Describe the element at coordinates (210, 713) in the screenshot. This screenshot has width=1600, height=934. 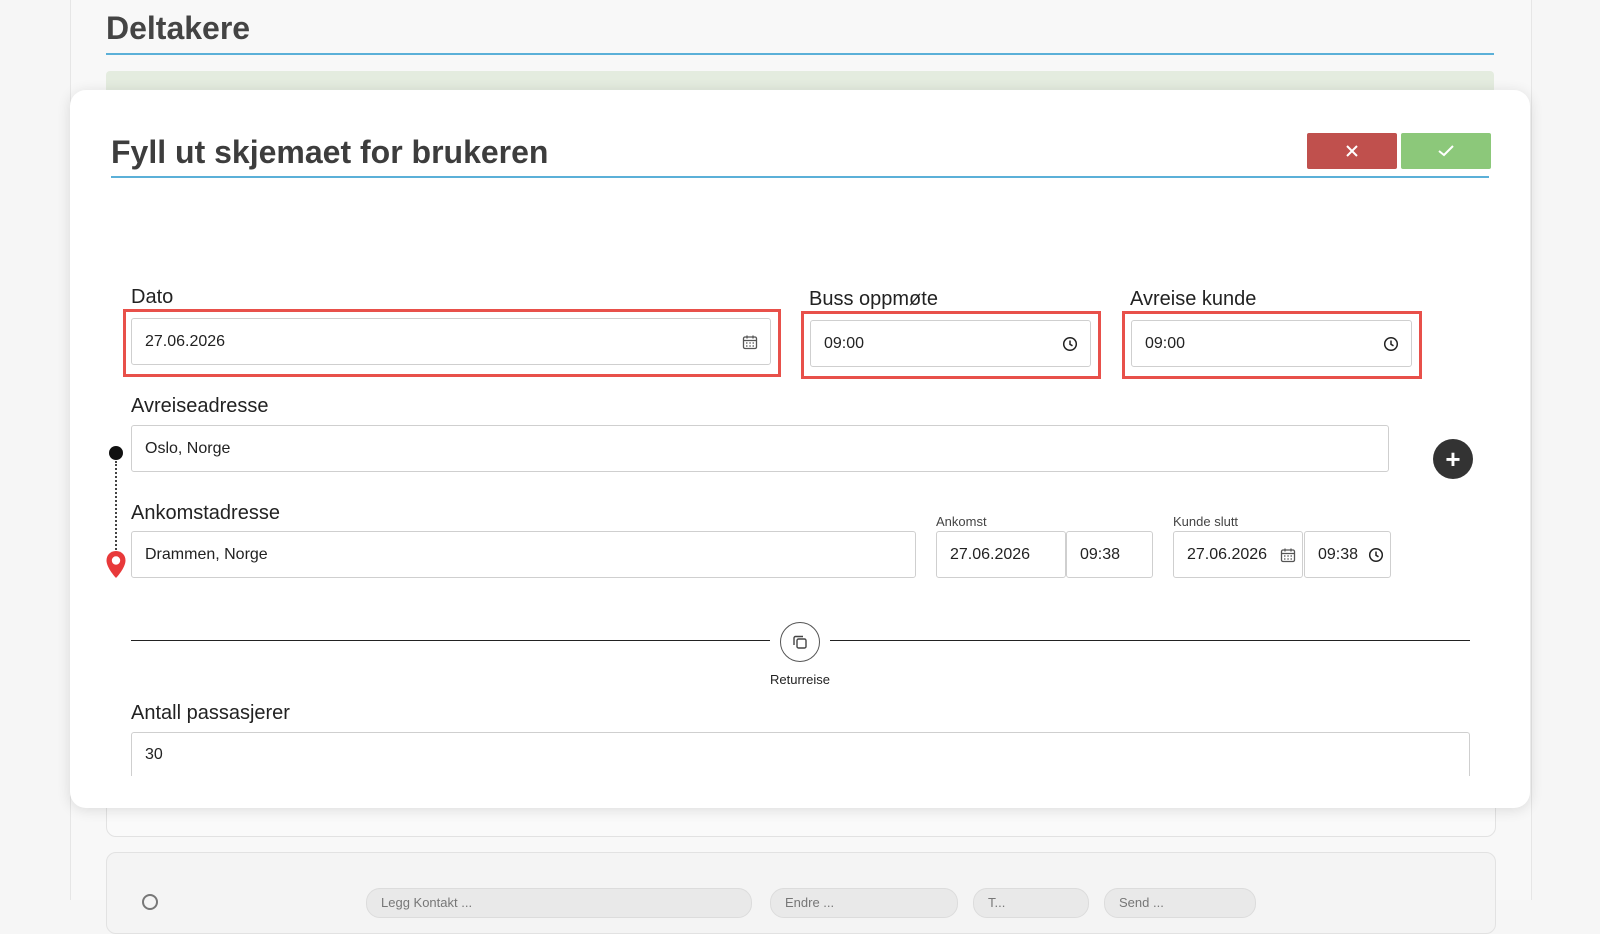
I see `antall-label: Antall passasjerer` at that location.